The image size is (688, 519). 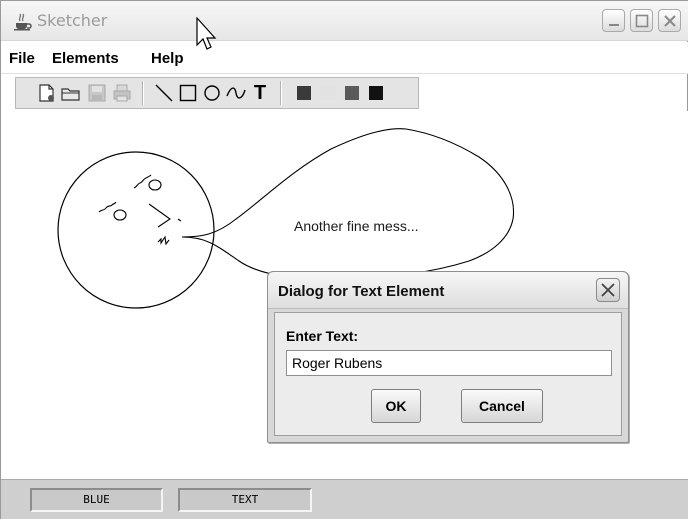 I want to click on ok-button: OK, so click(x=396, y=406).